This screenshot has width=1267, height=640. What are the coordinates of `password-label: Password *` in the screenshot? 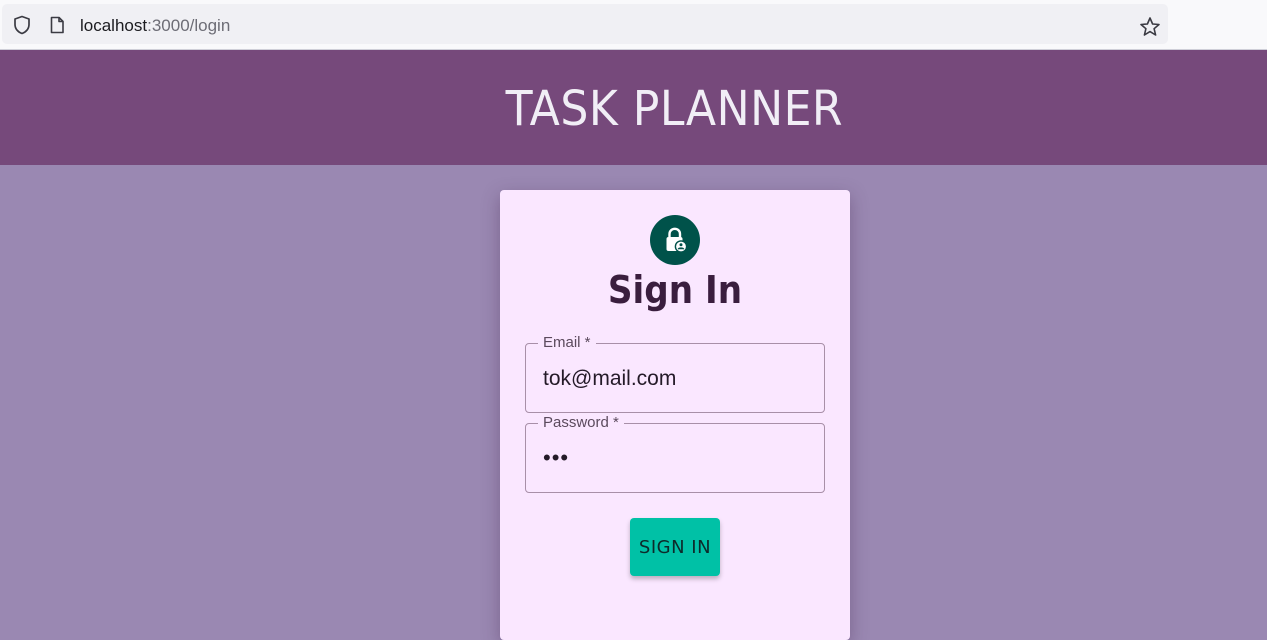 It's located at (581, 423).